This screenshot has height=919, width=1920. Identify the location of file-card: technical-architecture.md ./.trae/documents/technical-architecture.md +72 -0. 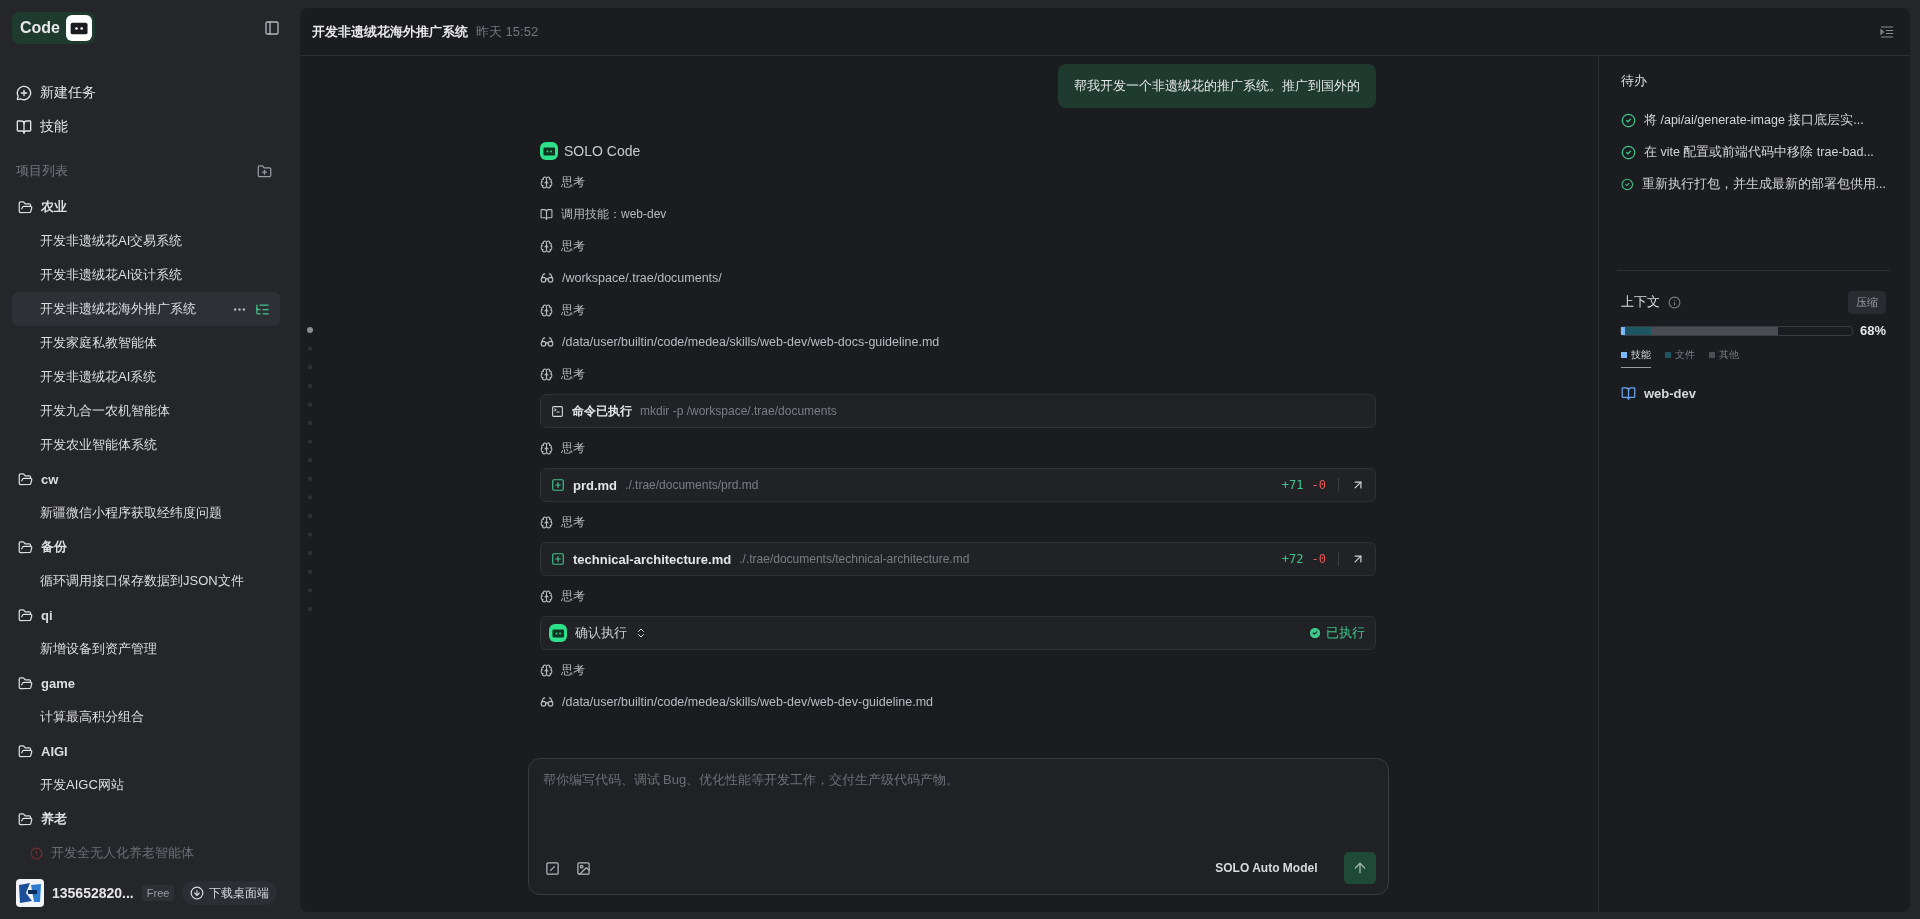
(958, 559).